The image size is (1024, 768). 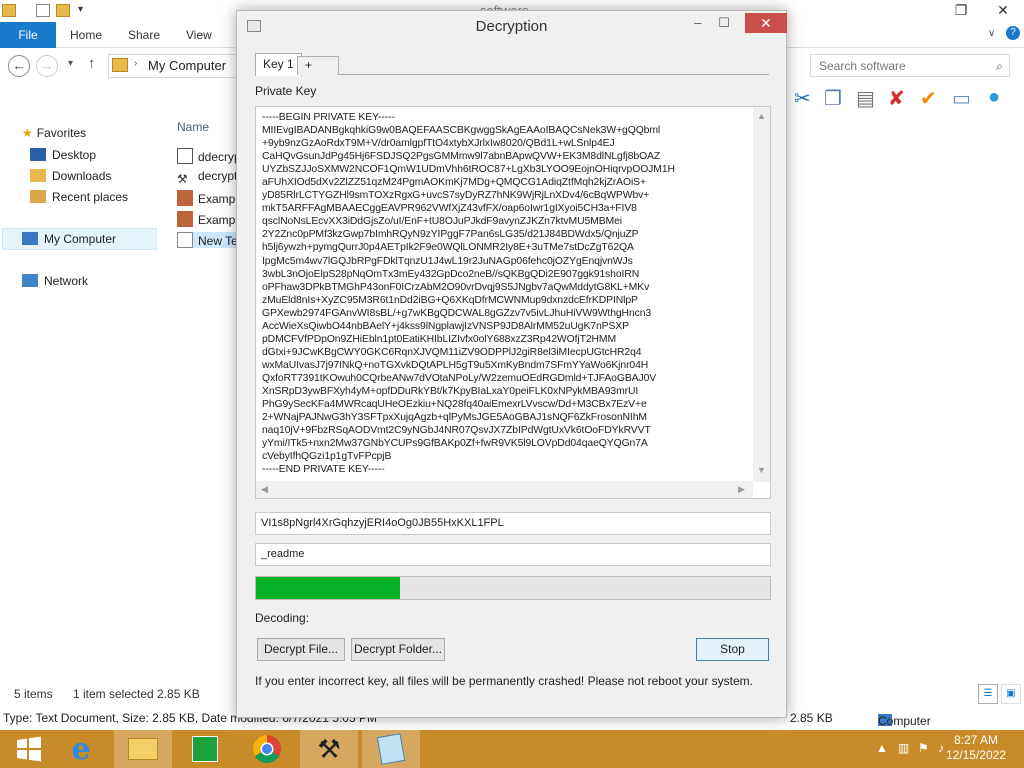 I want to click on ribbon-tab-file: File, so click(x=28, y=35).